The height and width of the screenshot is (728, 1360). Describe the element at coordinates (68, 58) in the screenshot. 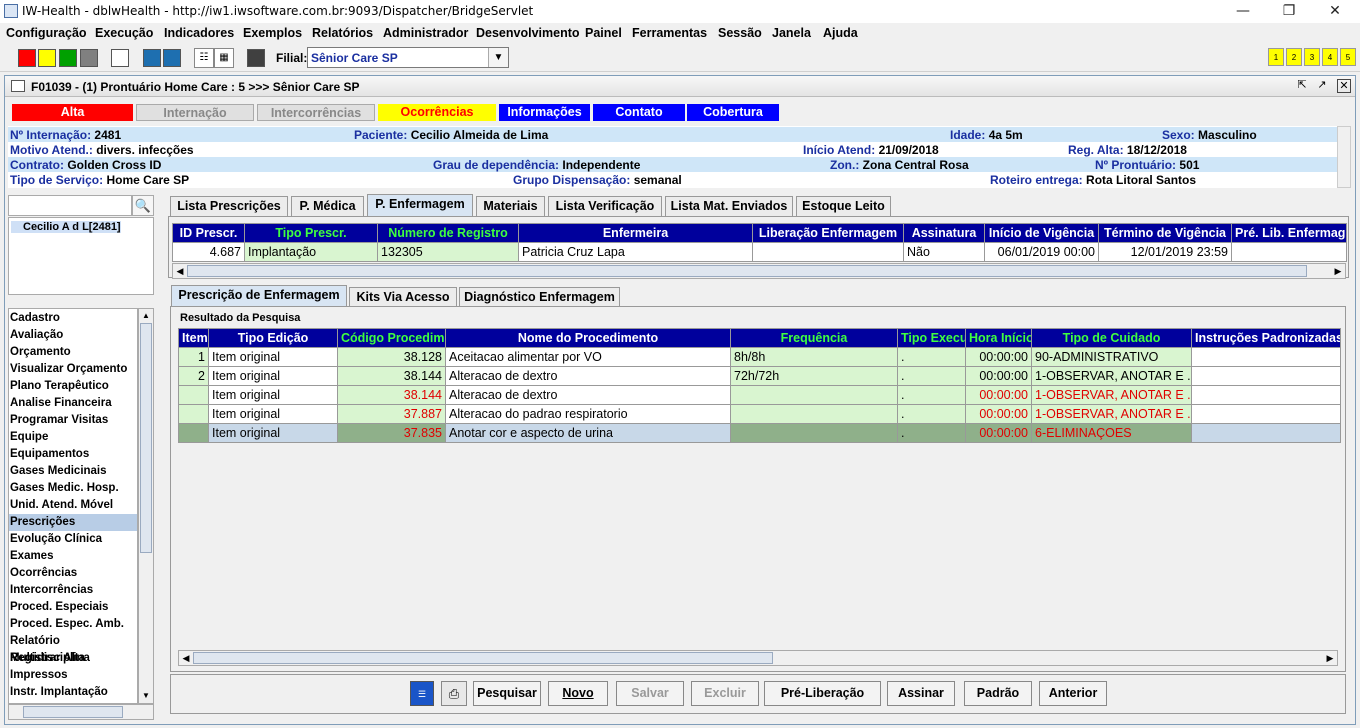

I see `green-flag-button` at that location.